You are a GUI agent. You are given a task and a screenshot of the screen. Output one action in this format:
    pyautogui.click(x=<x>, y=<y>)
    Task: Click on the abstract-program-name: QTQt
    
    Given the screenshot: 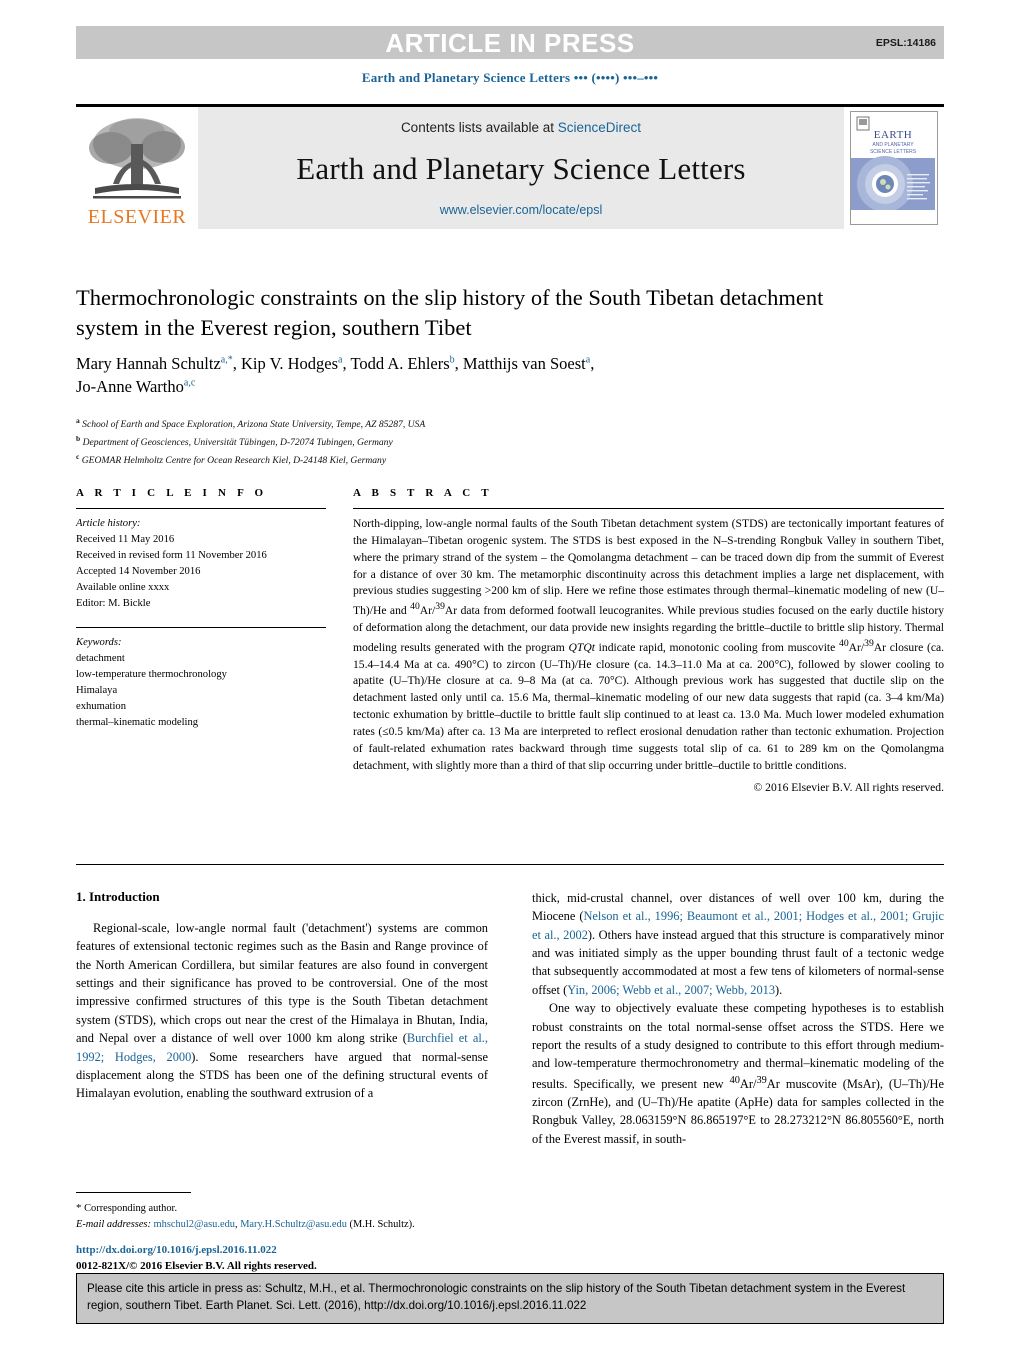 What is the action you would take?
    pyautogui.click(x=581, y=647)
    